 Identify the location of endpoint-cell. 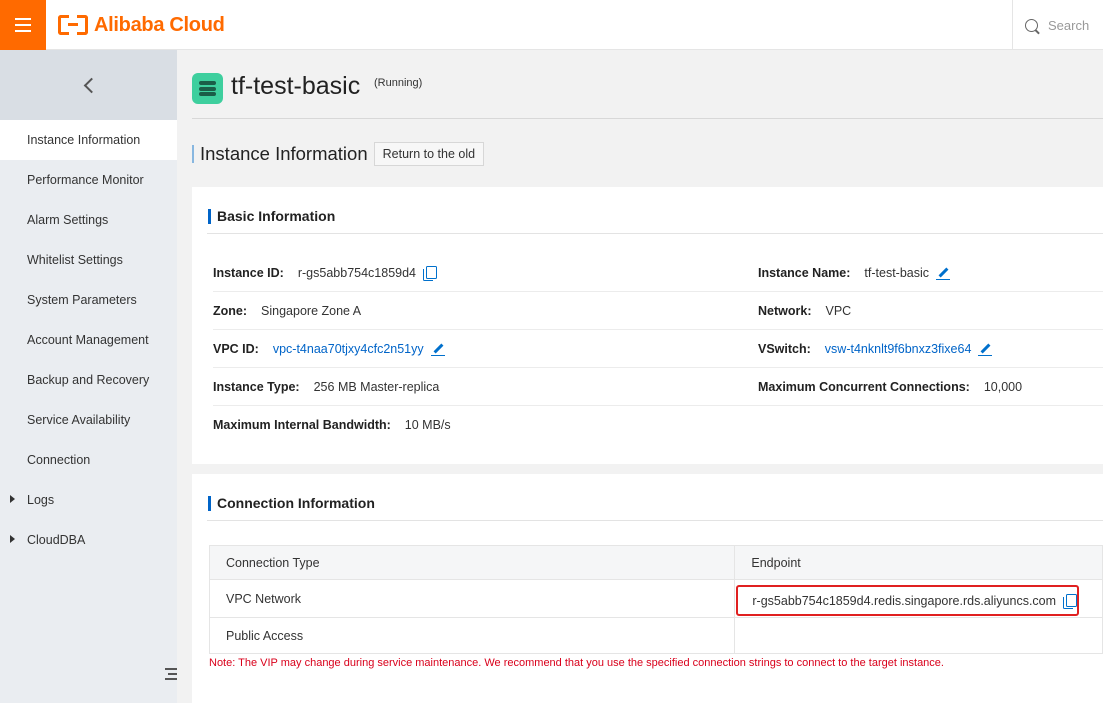
(918, 635).